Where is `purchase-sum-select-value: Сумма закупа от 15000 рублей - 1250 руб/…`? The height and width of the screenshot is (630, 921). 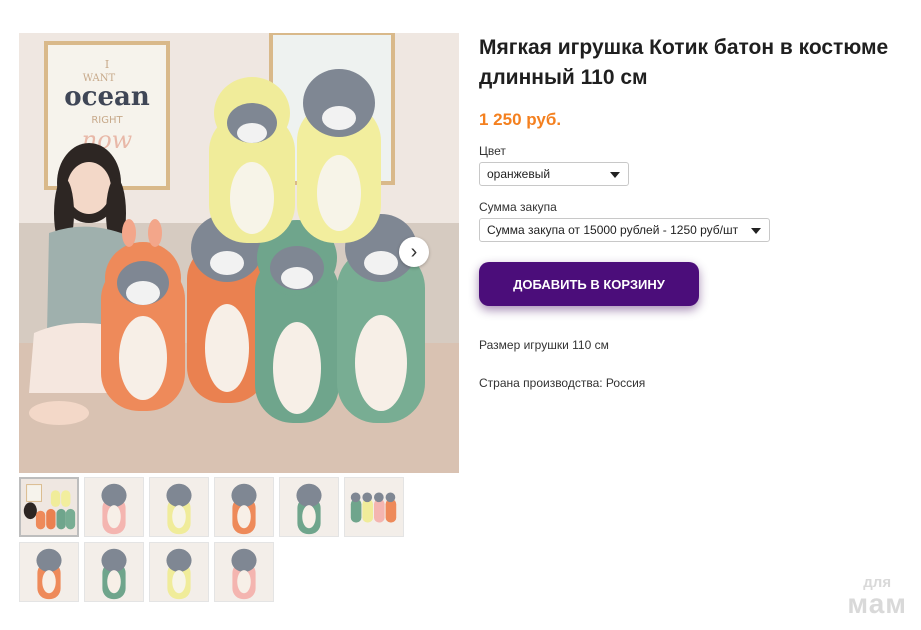
purchase-sum-select-value: Сумма закупа от 15000 рублей - 1250 руб/… is located at coordinates (613, 230).